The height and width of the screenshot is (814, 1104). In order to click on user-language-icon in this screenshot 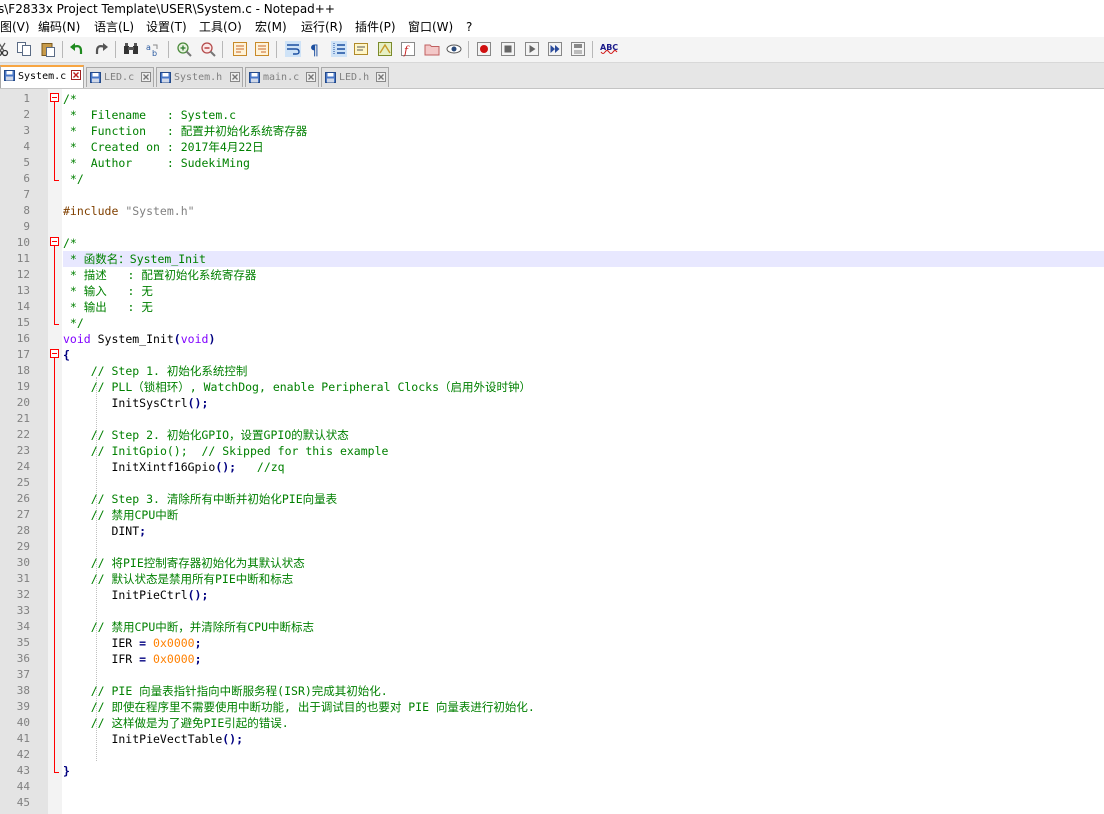, I will do `click(361, 49)`.